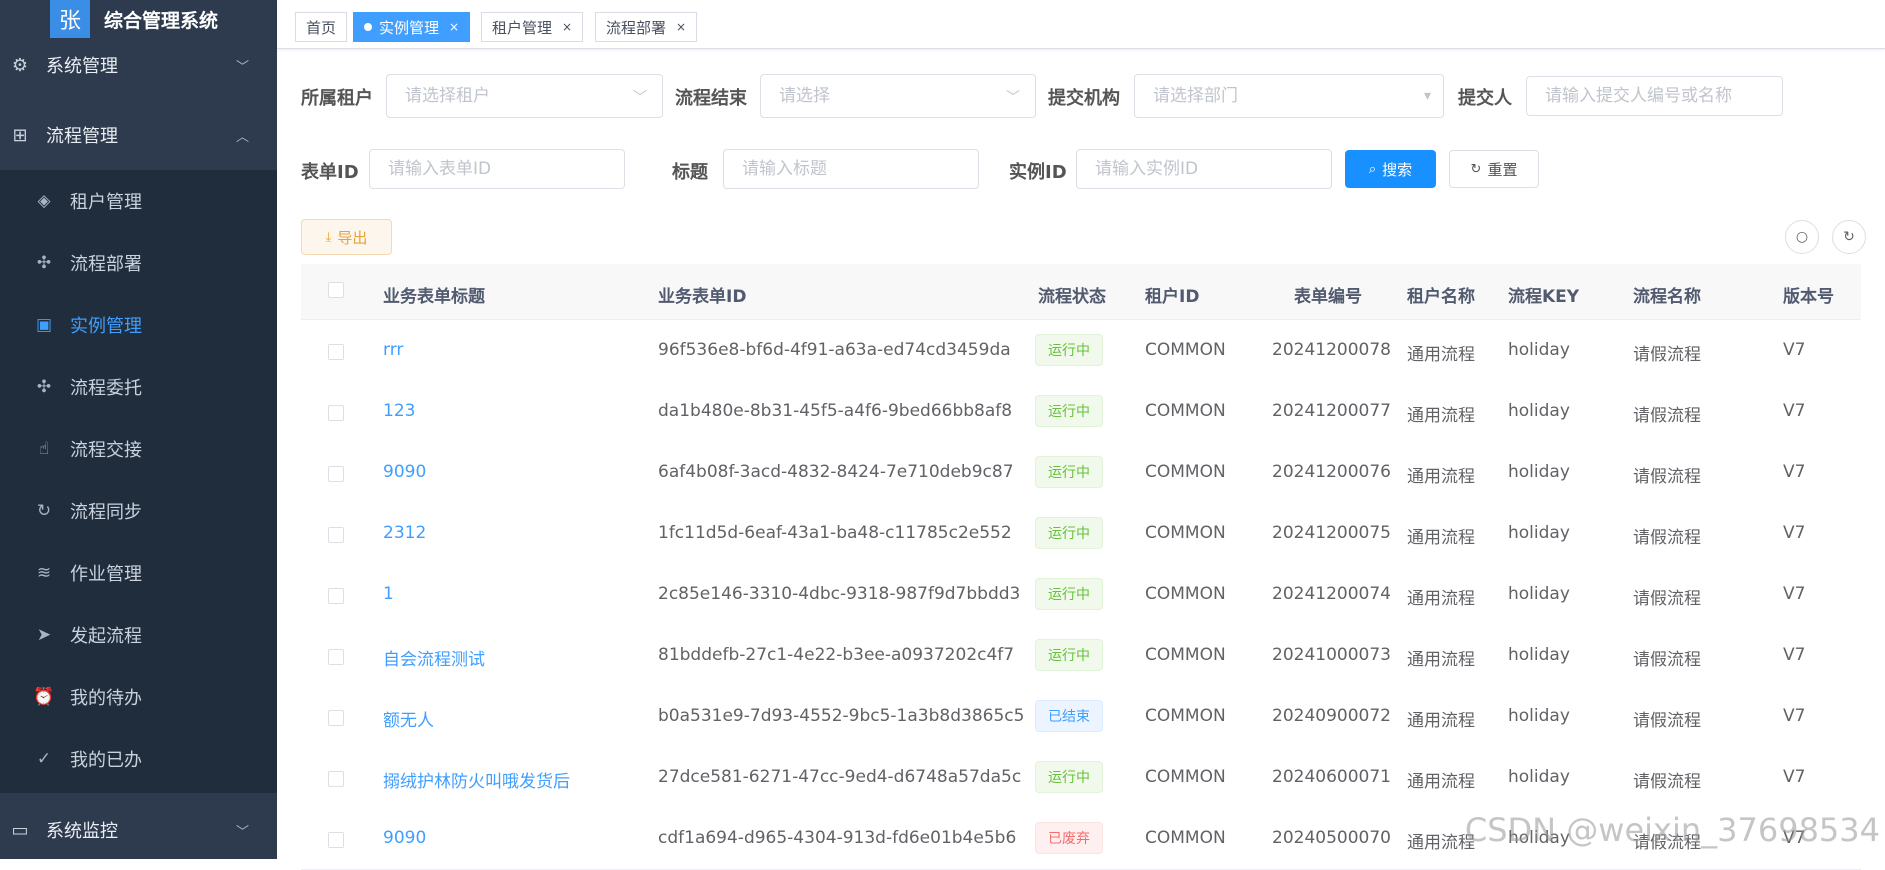  What do you see at coordinates (44, 697) in the screenshot?
I see `alarm-icon: ⏰` at bounding box center [44, 697].